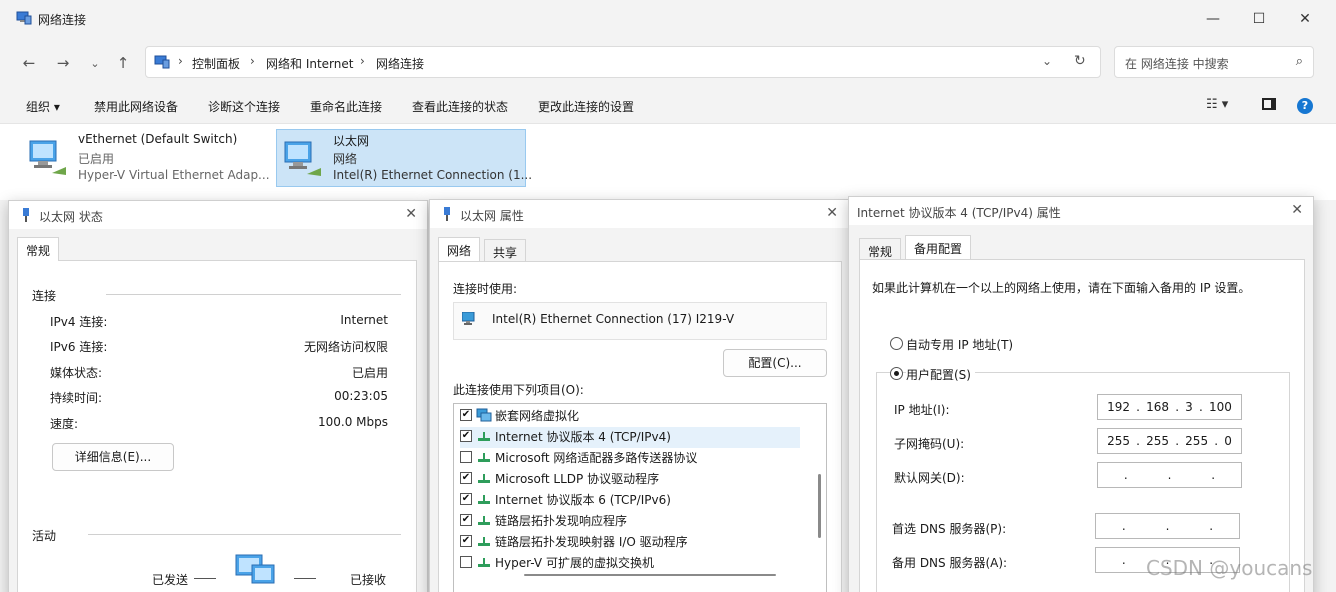 This screenshot has height=592, width=1336. Describe the element at coordinates (819, 506) in the screenshot. I see `vertical-scrollbar` at that location.